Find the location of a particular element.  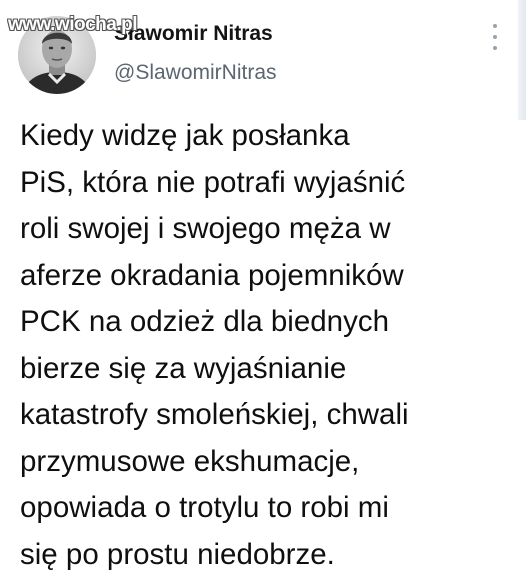

tweet-line: się po prostu niedobrze. is located at coordinates (268, 555).